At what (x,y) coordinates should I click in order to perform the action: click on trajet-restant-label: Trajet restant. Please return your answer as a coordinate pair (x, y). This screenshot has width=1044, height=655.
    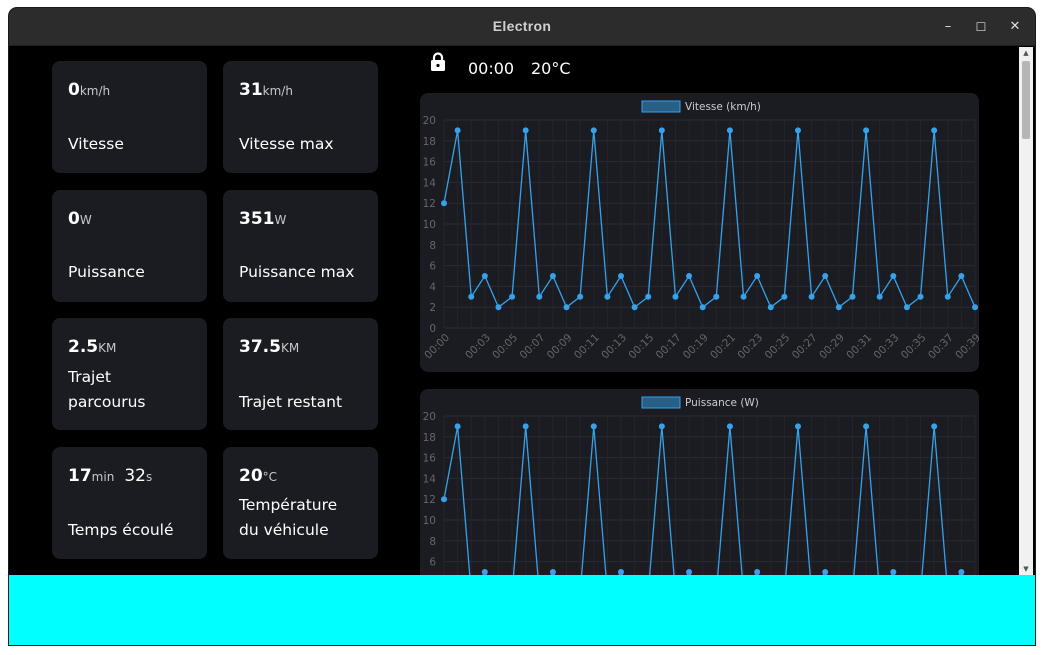
    Looking at the image, I should click on (291, 402).